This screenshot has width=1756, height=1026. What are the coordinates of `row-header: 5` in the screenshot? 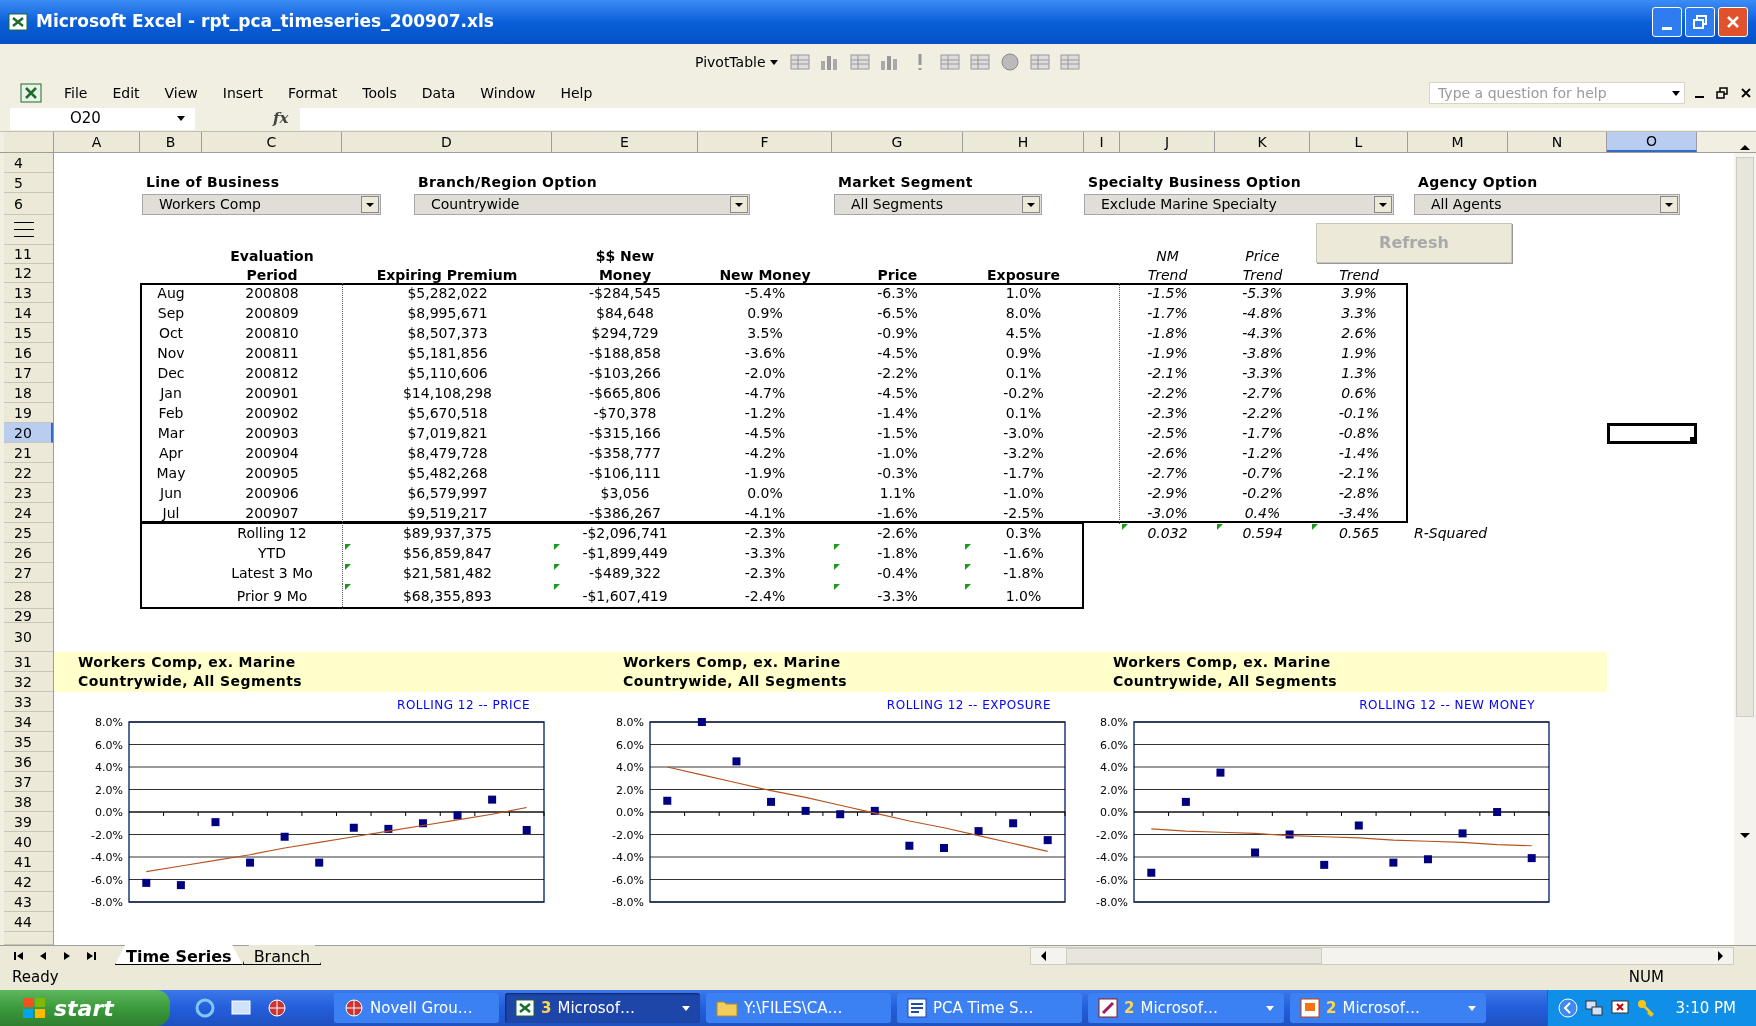 It's located at (28, 183).